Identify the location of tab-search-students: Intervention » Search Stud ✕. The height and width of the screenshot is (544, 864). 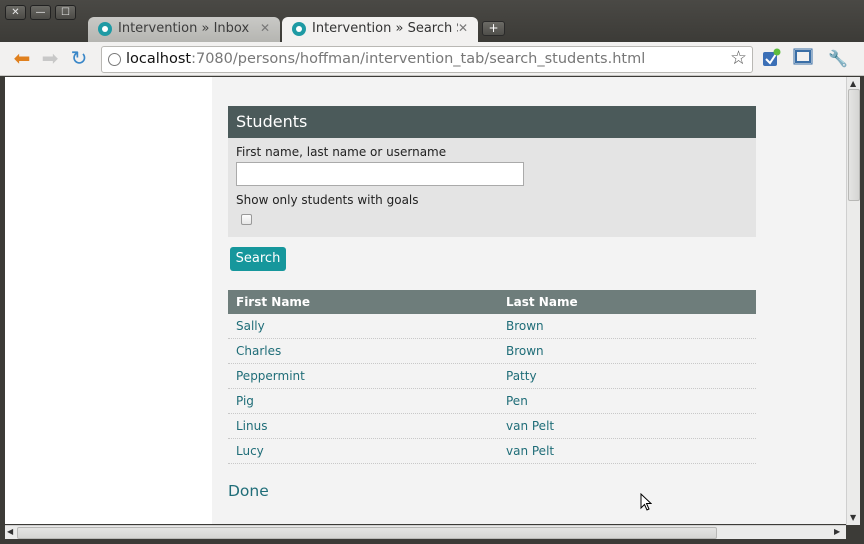
(380, 29).